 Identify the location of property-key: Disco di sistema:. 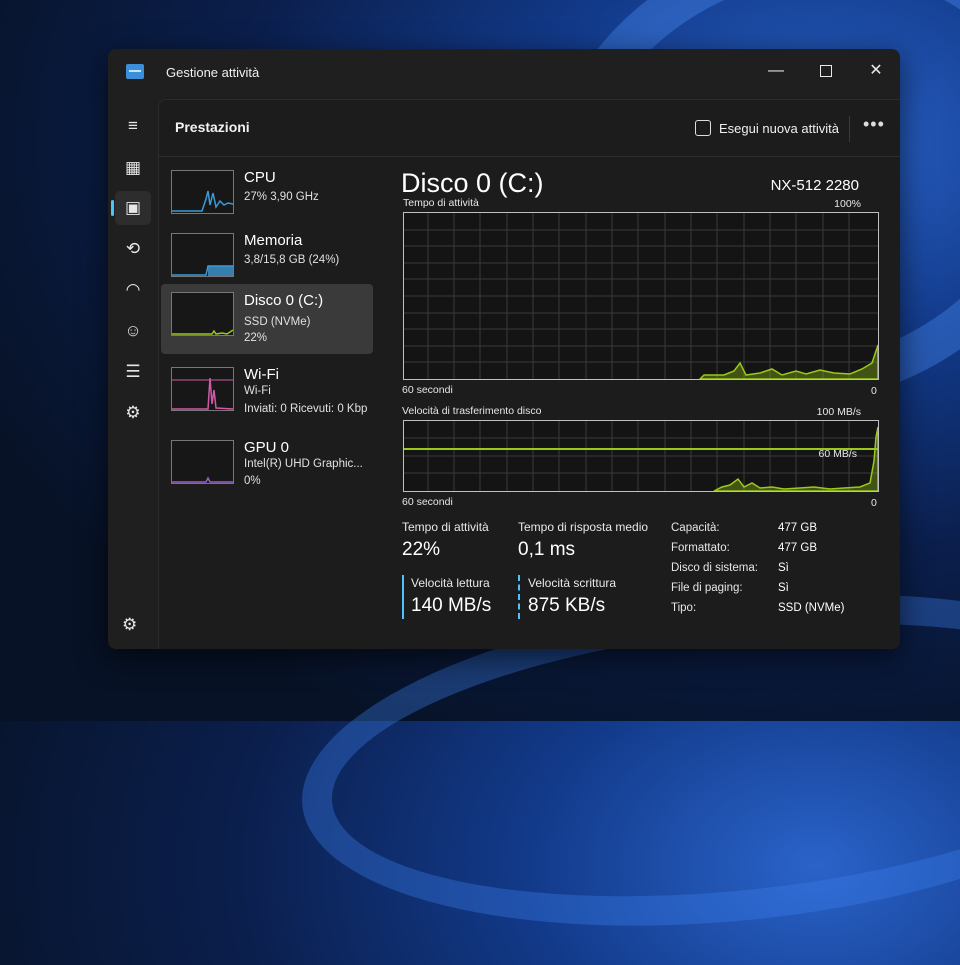
(714, 568).